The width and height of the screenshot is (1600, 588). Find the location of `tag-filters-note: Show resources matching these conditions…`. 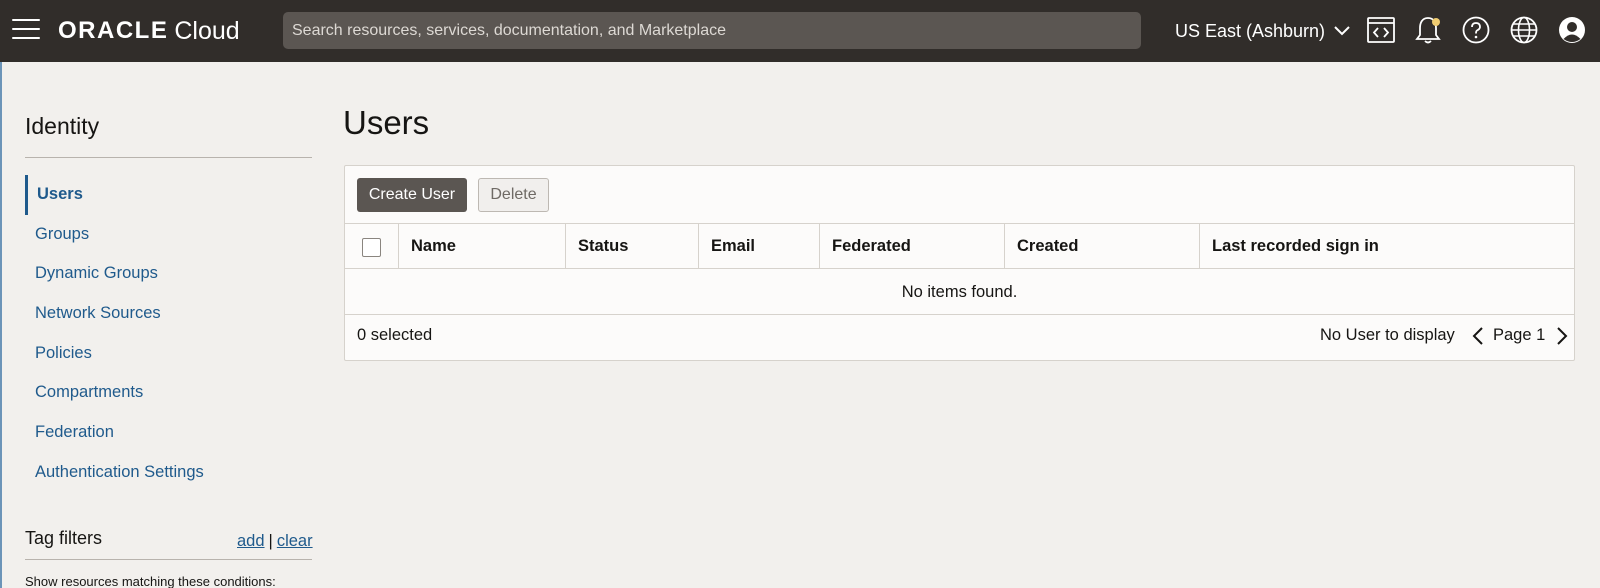

tag-filters-note: Show resources matching these conditions… is located at coordinates (150, 581).